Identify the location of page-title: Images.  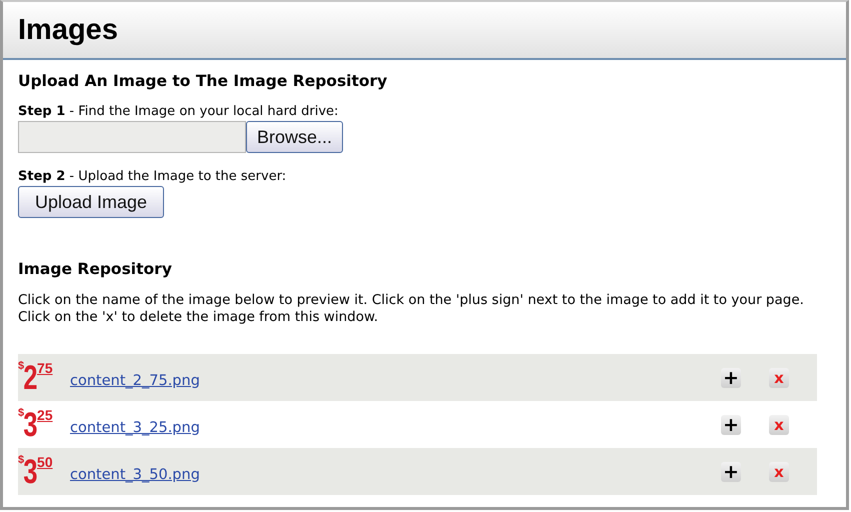
(68, 30).